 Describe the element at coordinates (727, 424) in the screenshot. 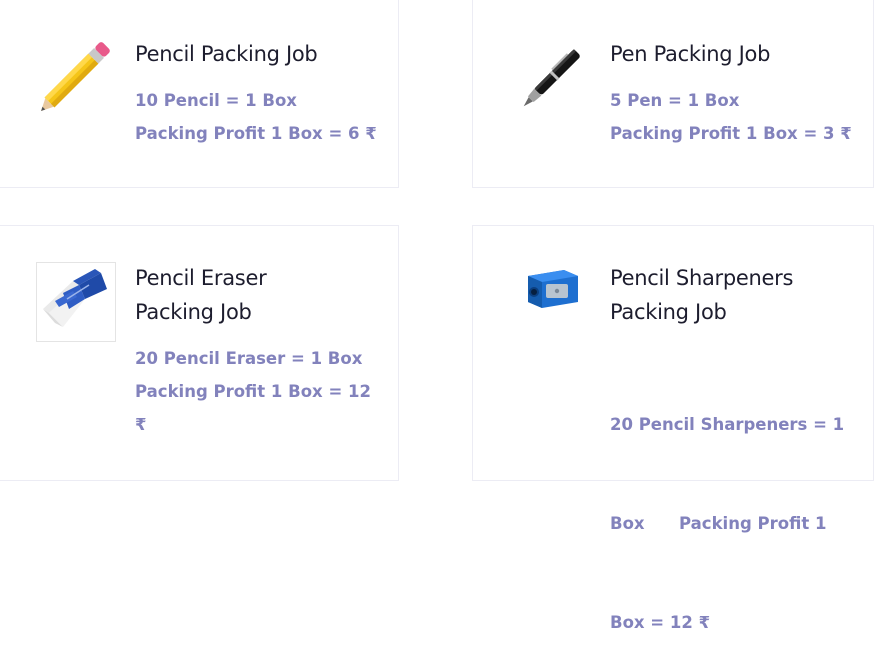

I see `card-quantity-text: 20 Pencil Sharpeners = 1` at that location.